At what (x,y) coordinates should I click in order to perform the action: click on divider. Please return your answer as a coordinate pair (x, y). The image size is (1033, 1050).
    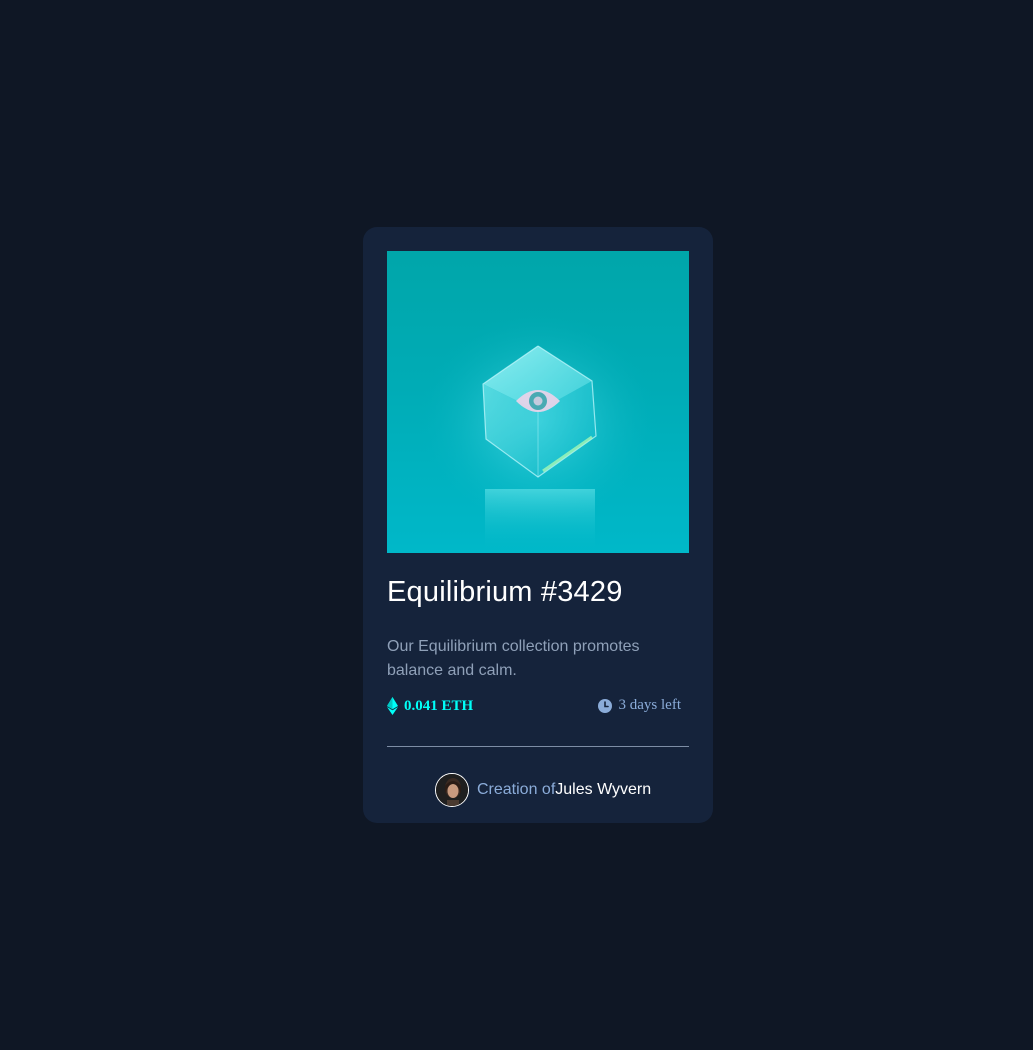
    Looking at the image, I should click on (538, 746).